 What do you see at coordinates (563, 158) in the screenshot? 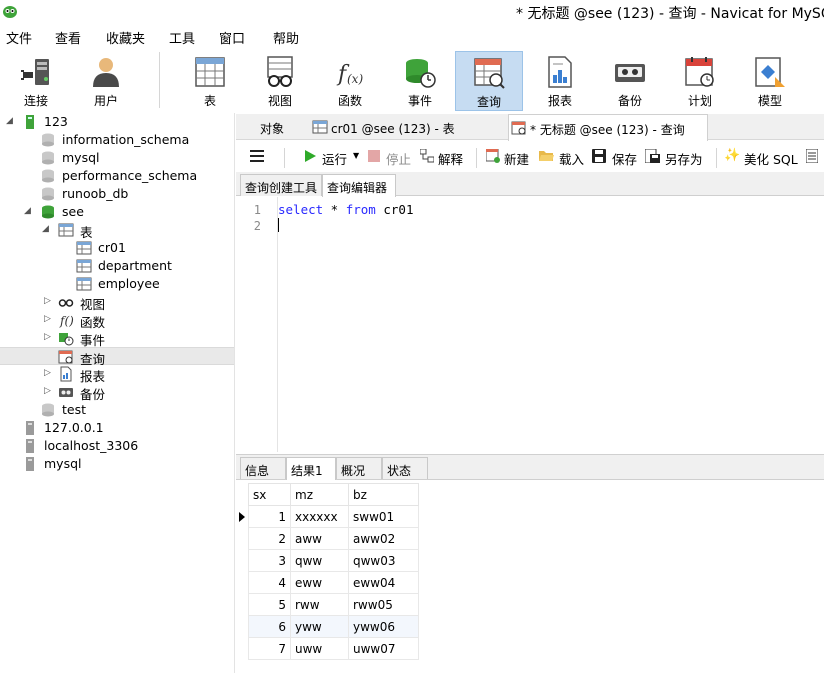
I see `load-button: 载入` at bounding box center [563, 158].